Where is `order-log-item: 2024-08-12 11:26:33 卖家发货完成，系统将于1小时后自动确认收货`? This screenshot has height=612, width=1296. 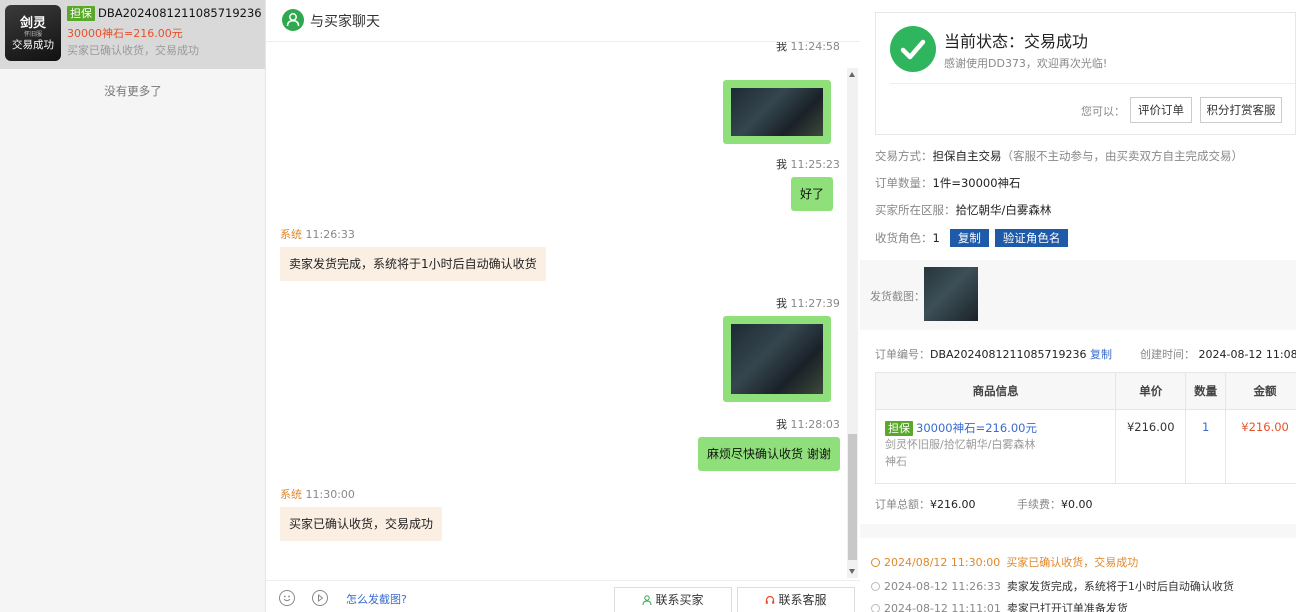 order-log-item: 2024-08-12 11:26:33 卖家发货完成，系统将于1小时后自动确认收货 is located at coordinates (1052, 586).